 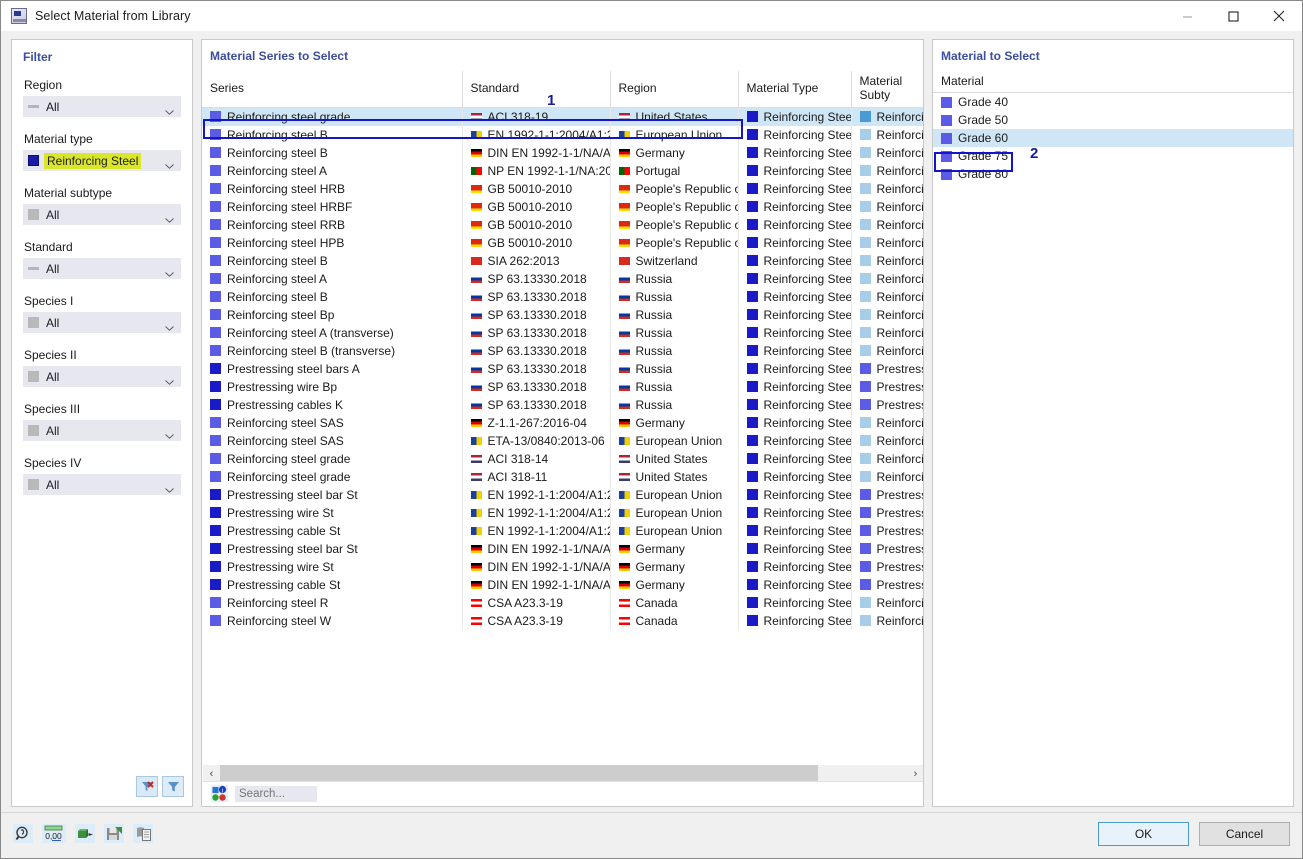 I want to click on standard-name: ACI 318-11, so click(x=517, y=476).